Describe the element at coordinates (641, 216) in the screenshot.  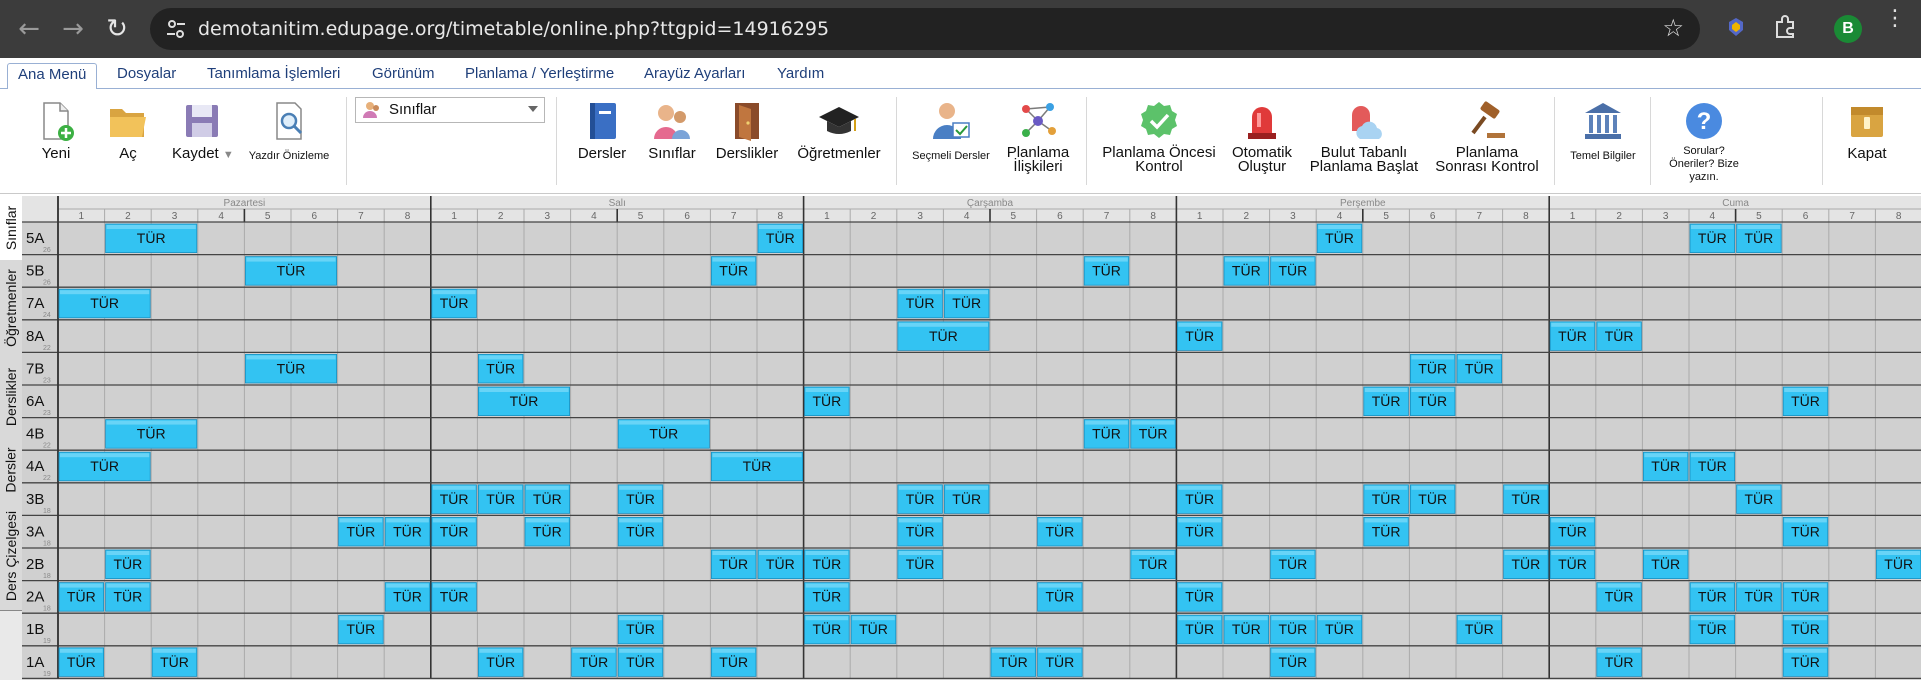
I see `period-header: 5` at that location.